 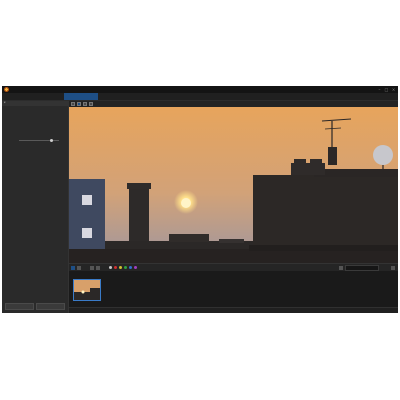 I want to click on select-tool-icon, so click(x=73, y=267).